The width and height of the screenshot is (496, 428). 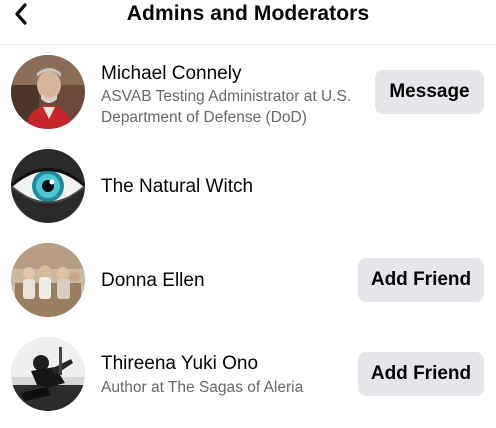 I want to click on message-button: Message, so click(x=429, y=92).